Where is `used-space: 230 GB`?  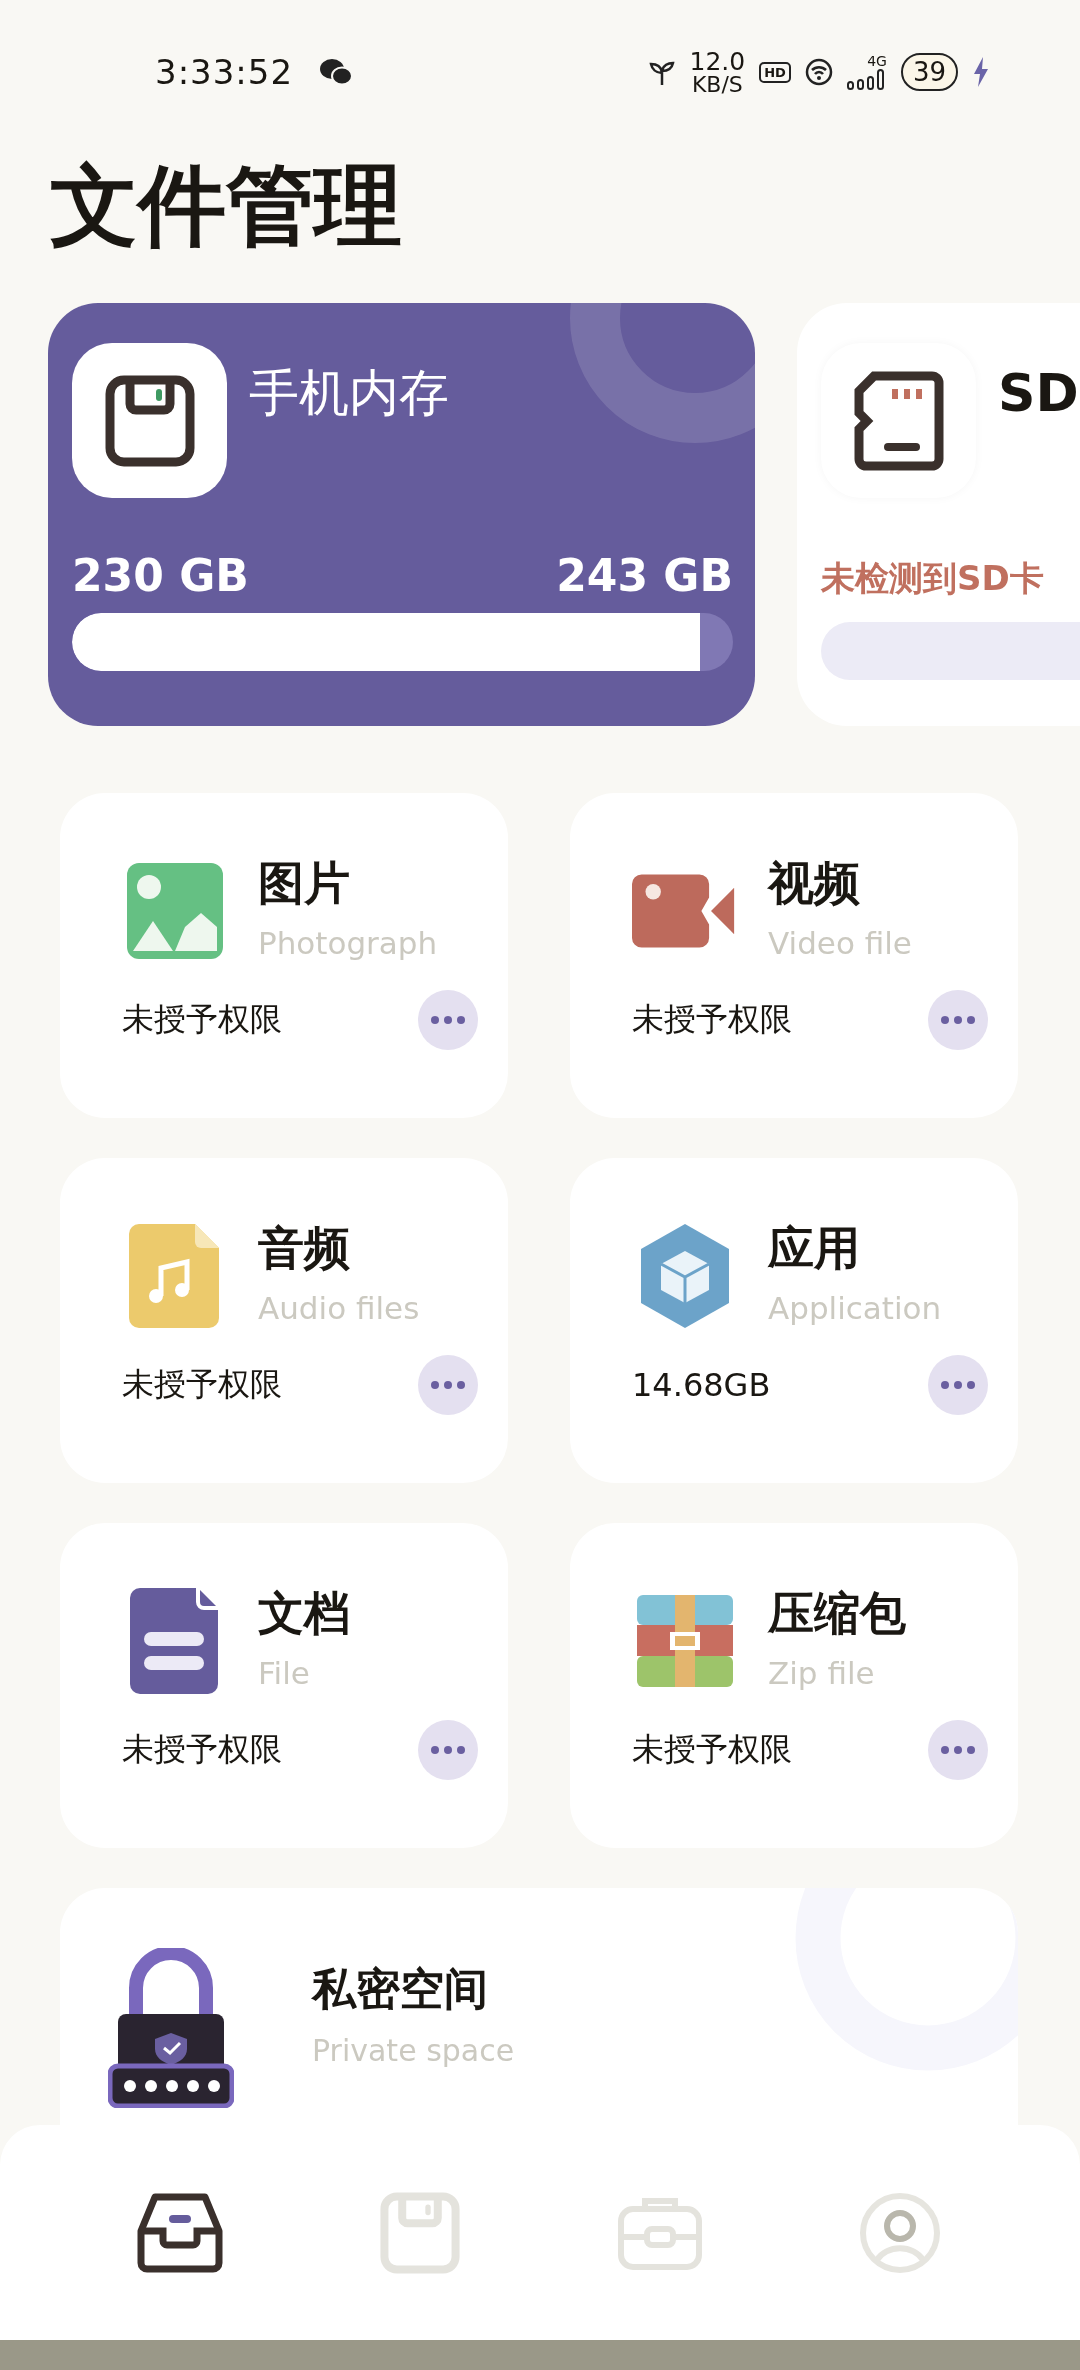 used-space: 230 GB is located at coordinates (160, 575).